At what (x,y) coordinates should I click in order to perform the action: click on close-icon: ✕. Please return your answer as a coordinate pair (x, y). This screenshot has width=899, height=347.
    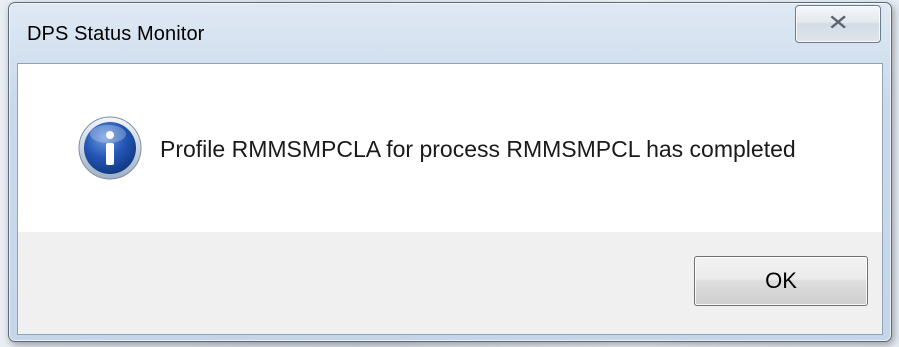
    Looking at the image, I should click on (838, 23).